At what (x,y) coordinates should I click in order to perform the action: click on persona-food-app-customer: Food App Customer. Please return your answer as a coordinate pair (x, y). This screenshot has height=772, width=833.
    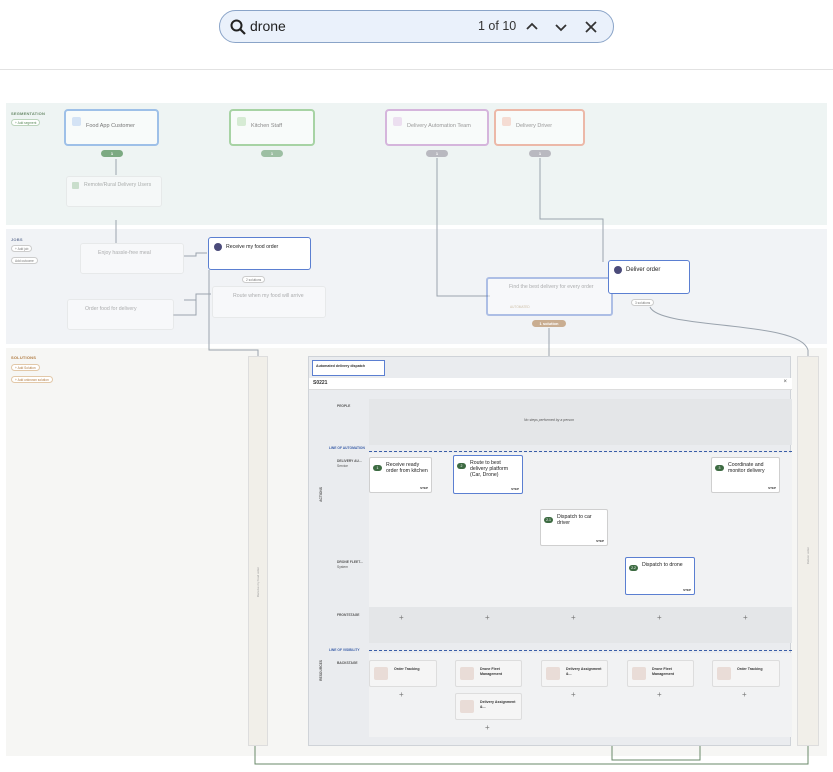
    Looking at the image, I should click on (111, 127).